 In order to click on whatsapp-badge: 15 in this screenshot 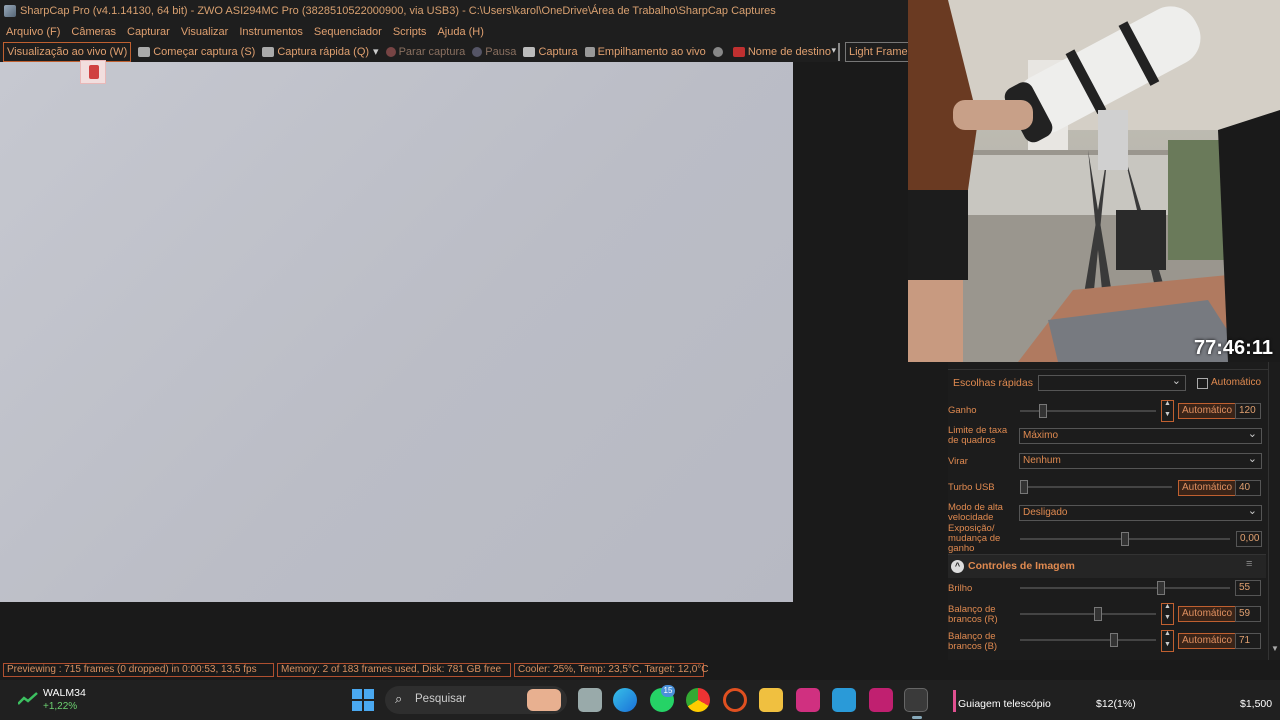, I will do `click(668, 691)`.